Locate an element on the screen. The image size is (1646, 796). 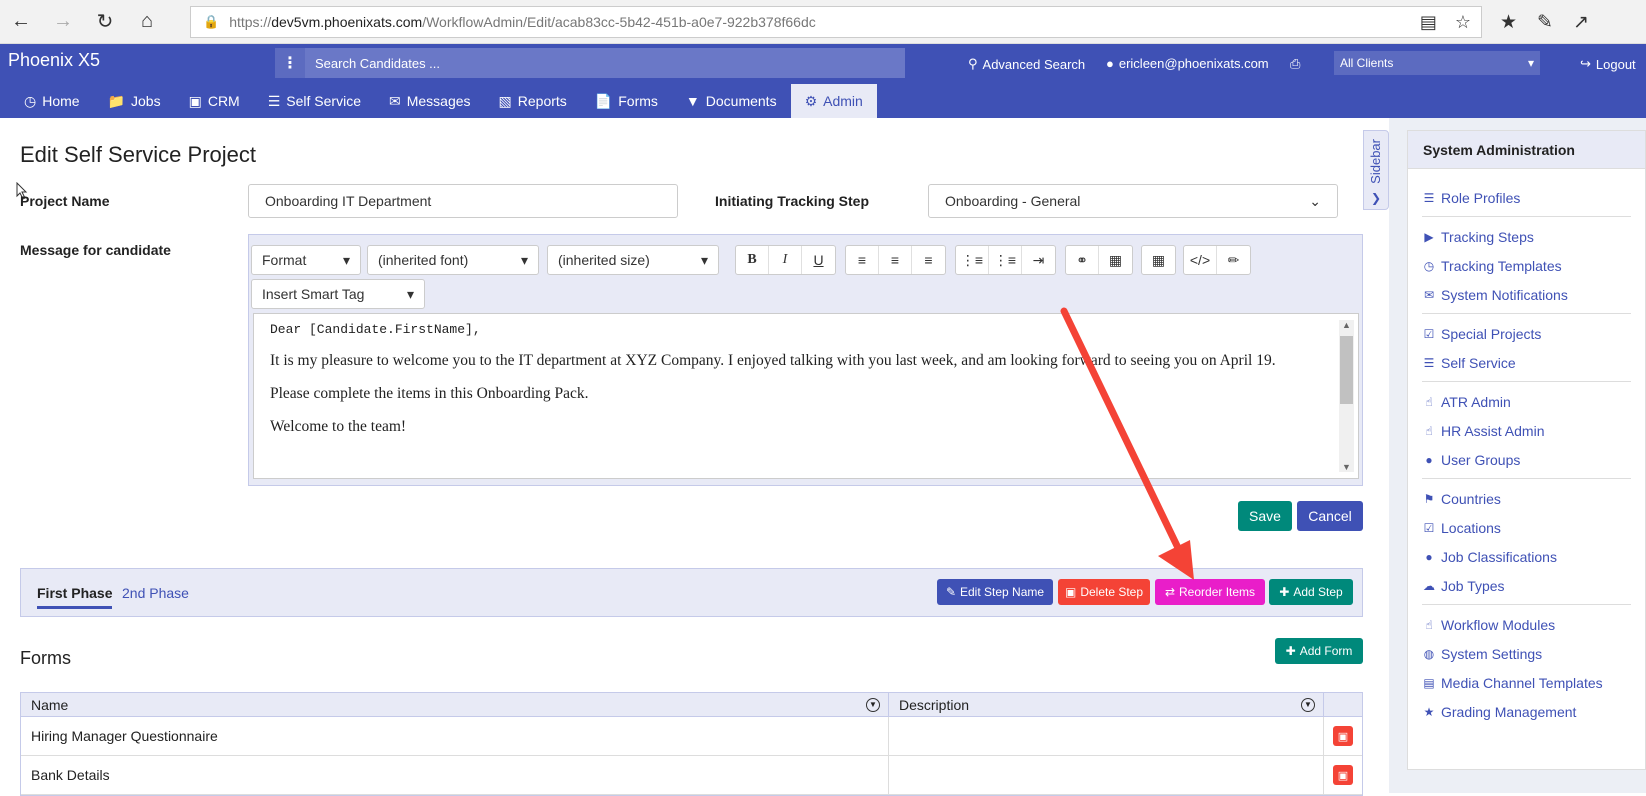
back-icon: ← is located at coordinates (21, 22).